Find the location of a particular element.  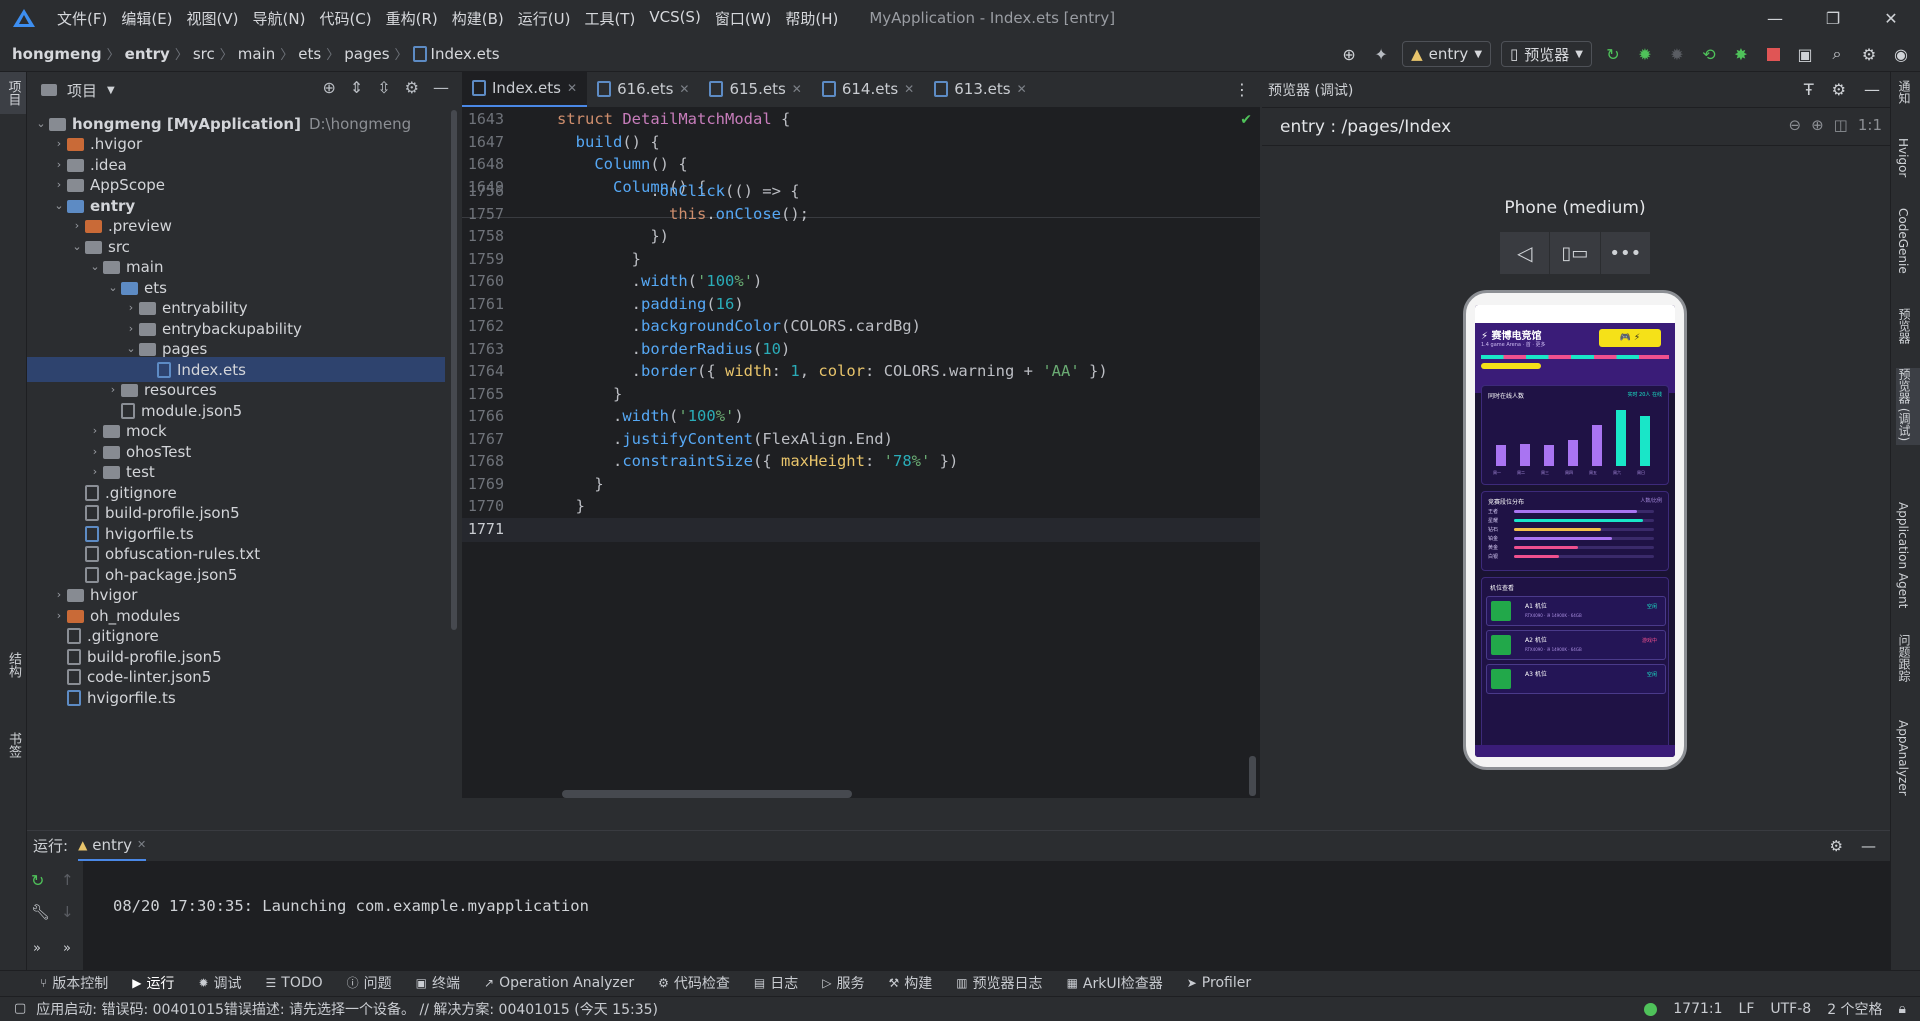

attach-debugger-icon: ✹ is located at coordinates (1677, 54).